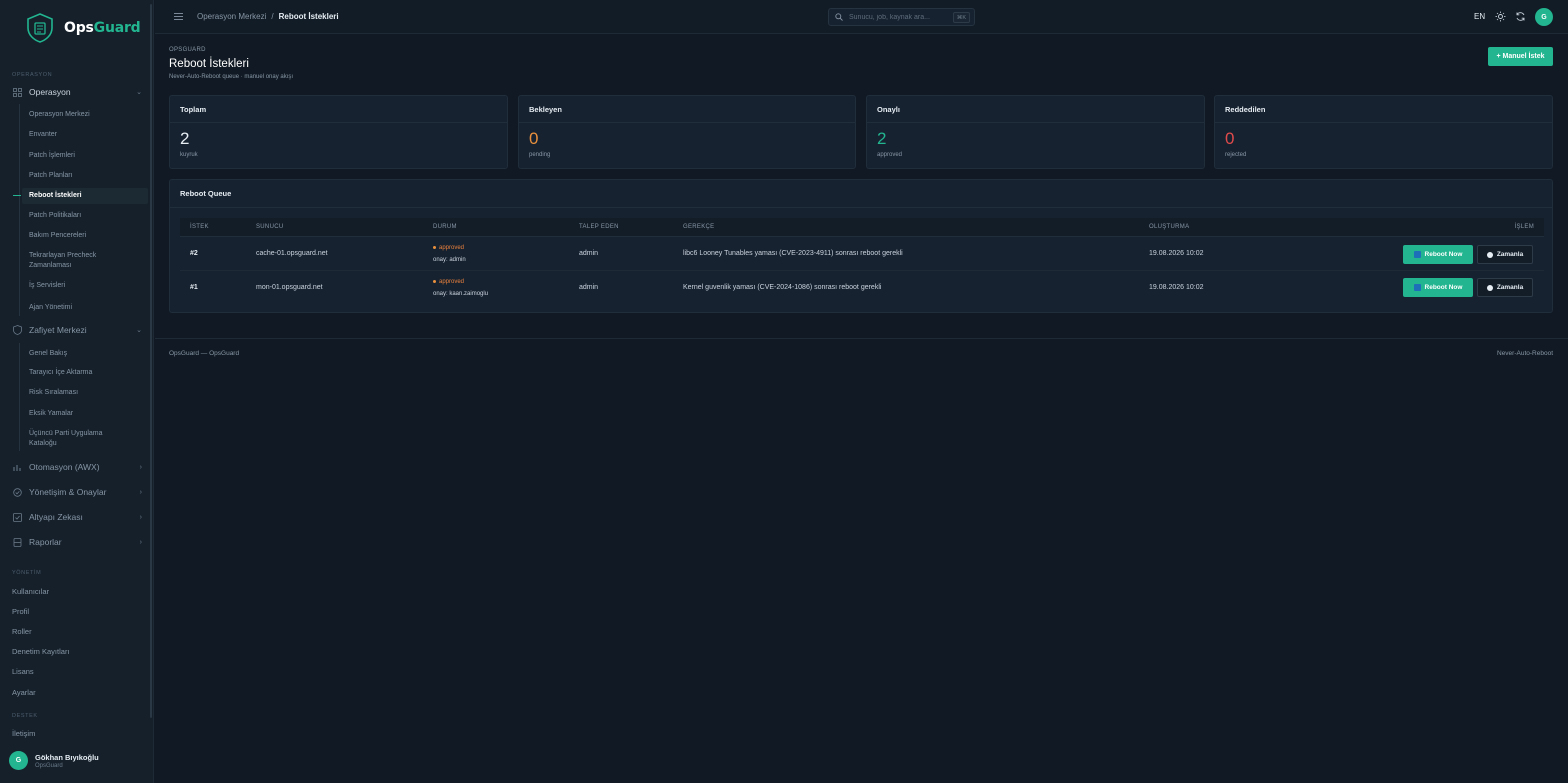 This screenshot has width=1568, height=783. Describe the element at coordinates (449, 260) in the screenshot. I see `approver: onay: admin` at that location.